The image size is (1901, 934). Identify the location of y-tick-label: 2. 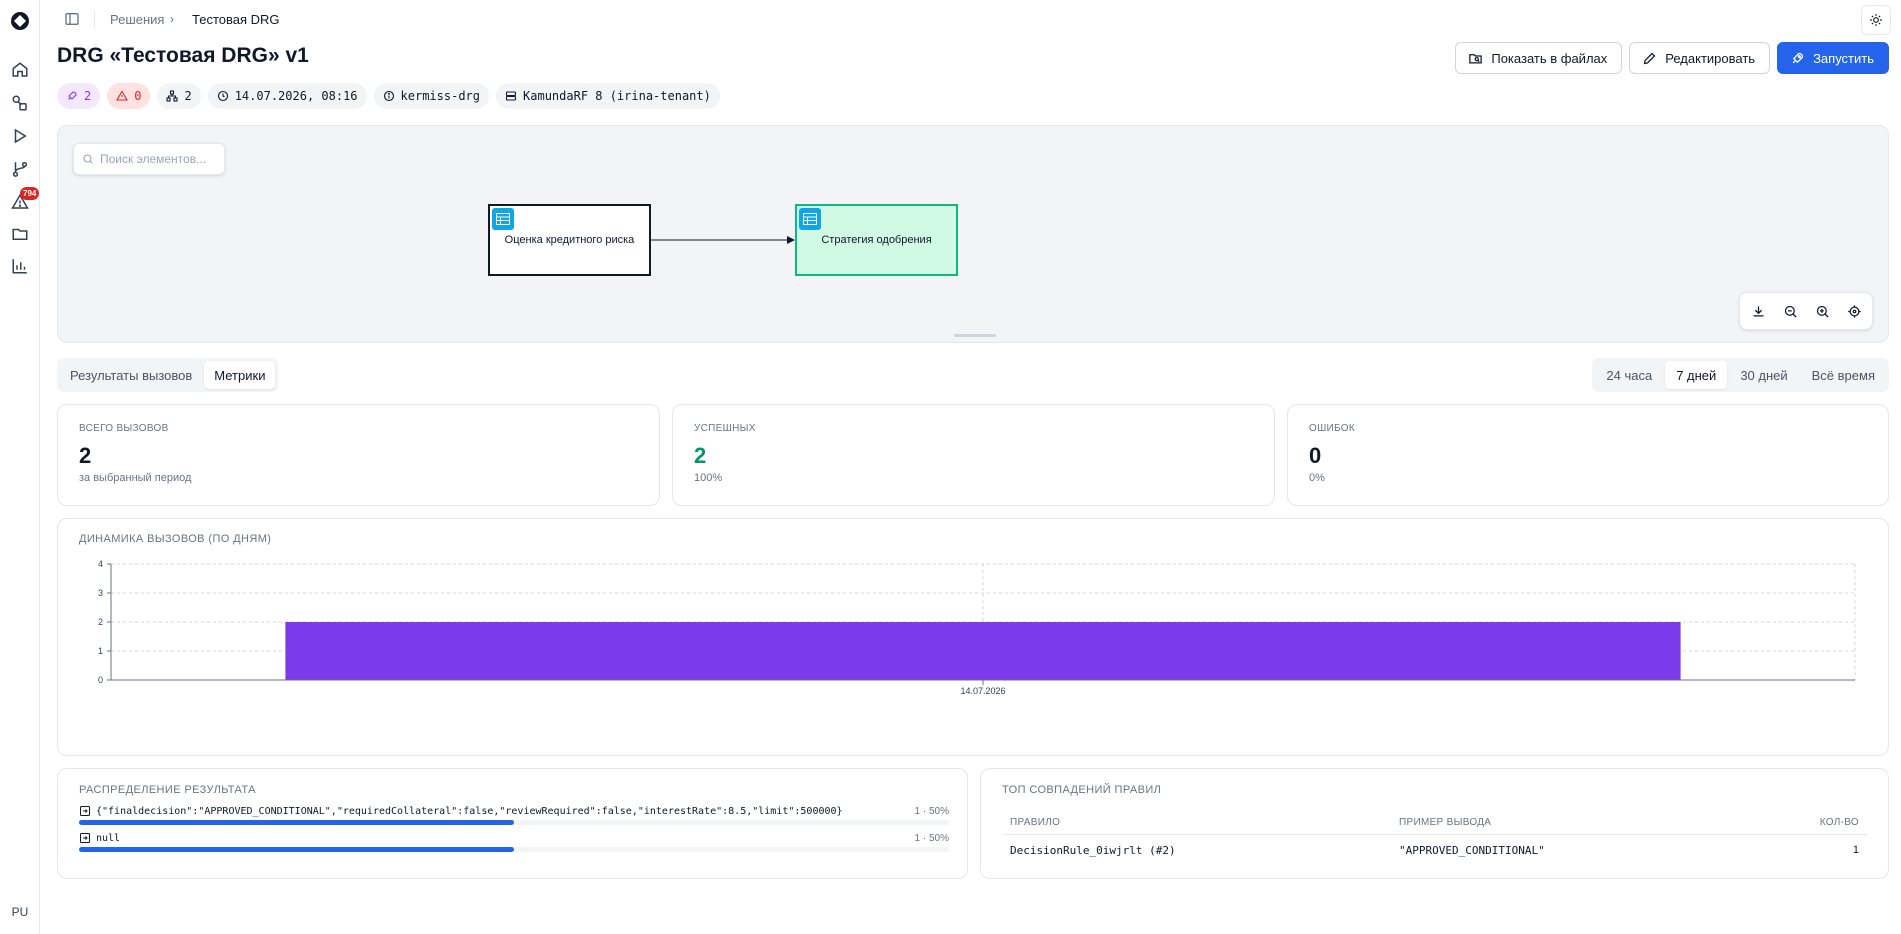
(100, 622).